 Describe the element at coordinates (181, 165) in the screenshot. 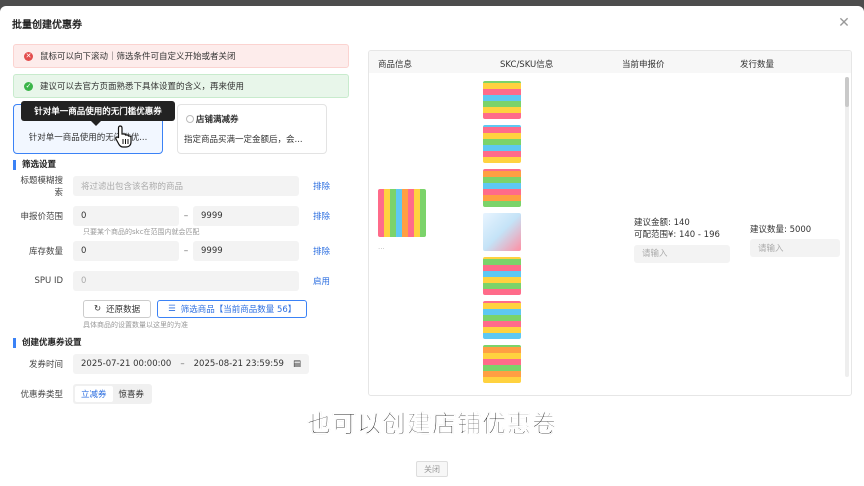

I see `filter-section-title: 筛选设置` at that location.